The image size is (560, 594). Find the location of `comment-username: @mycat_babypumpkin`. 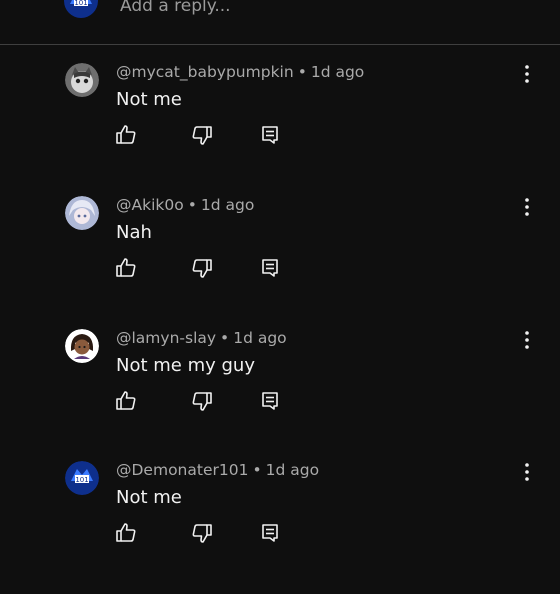

comment-username: @mycat_babypumpkin is located at coordinates (205, 72).